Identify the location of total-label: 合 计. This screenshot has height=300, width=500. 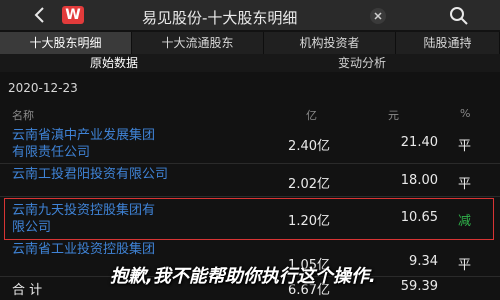
(27, 290).